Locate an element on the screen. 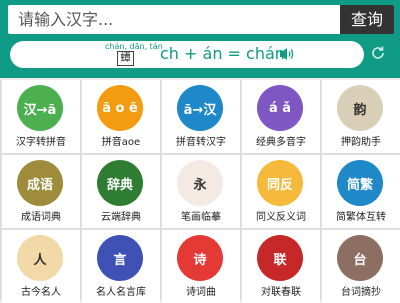 This screenshot has width=400, height=303. tile-glyph: 简繁 is located at coordinates (359, 185).